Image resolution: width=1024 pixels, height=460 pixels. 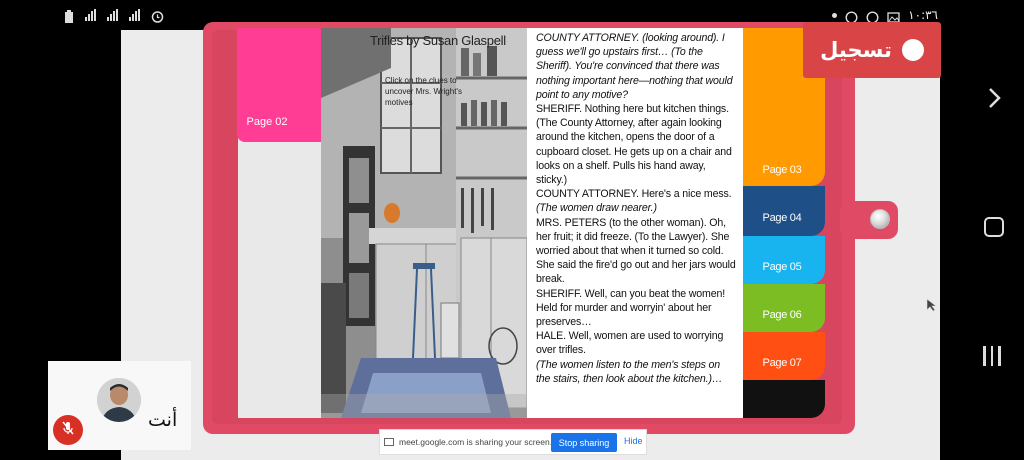 What do you see at coordinates (994, 98) in the screenshot?
I see `back-chevron-icon` at bounding box center [994, 98].